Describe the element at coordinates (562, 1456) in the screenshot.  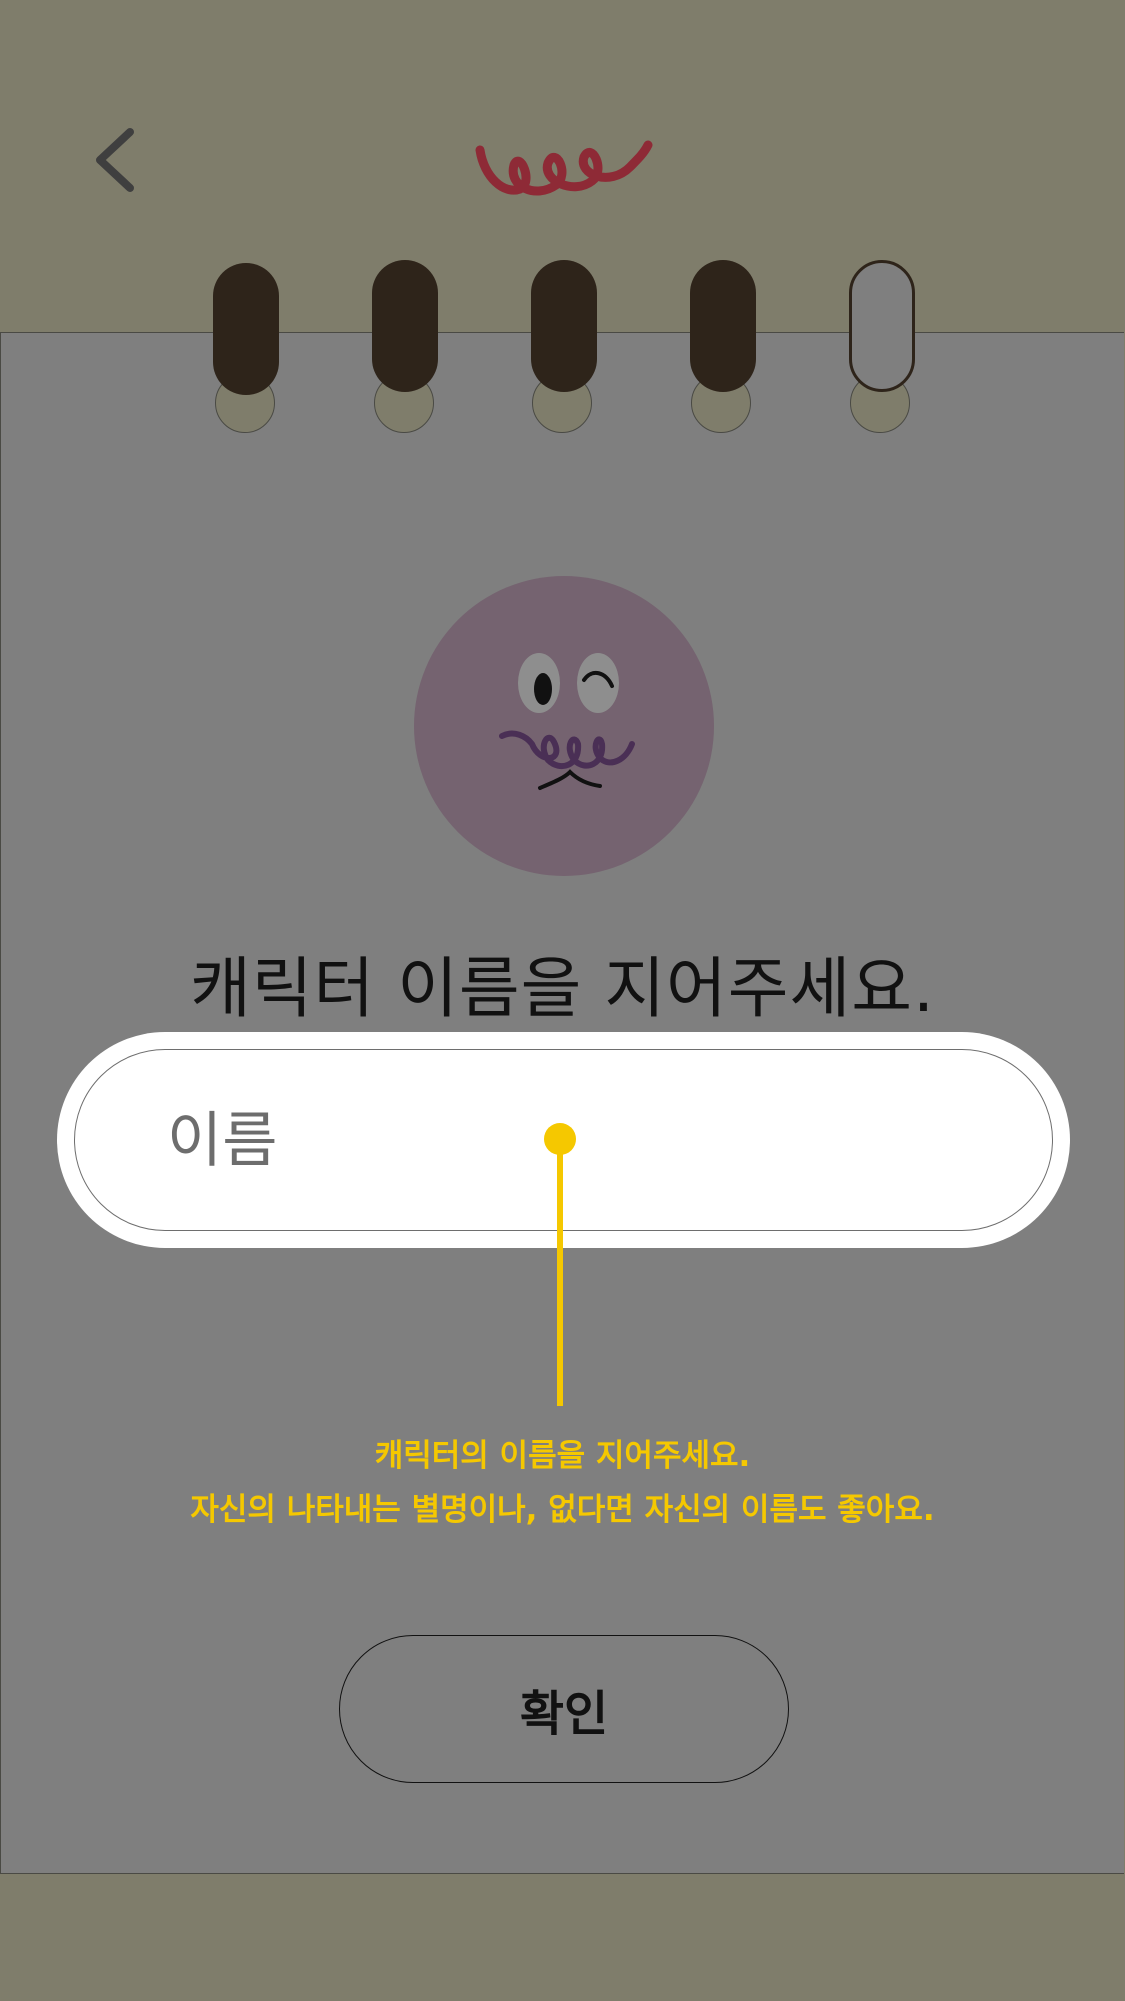
I see `tooltip-text-line1: 캐릭터의 이름을 지어주세요.` at that location.